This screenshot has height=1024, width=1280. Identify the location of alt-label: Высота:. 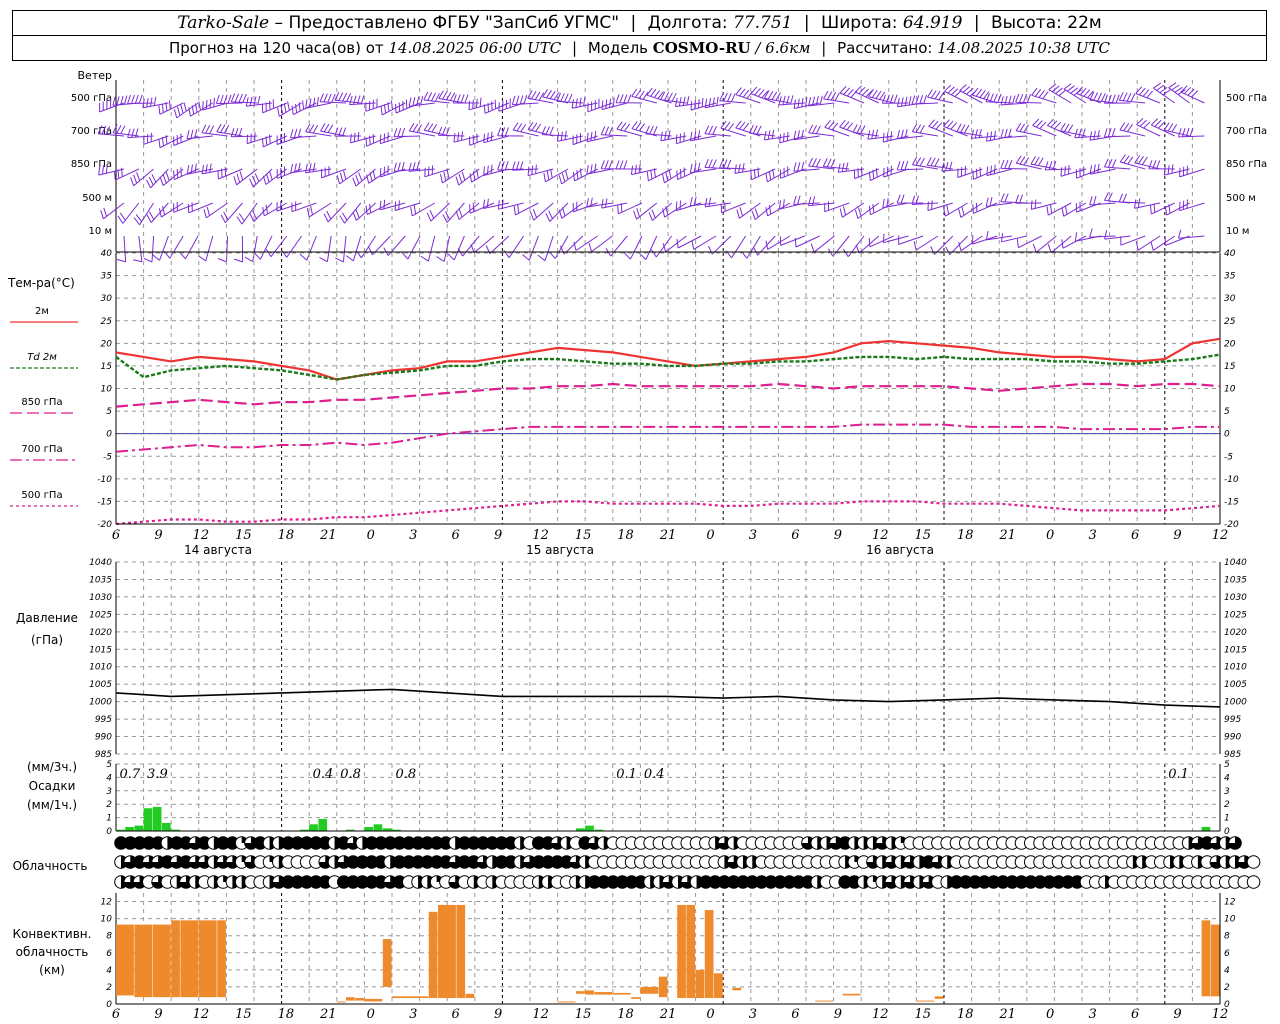
(1026, 23).